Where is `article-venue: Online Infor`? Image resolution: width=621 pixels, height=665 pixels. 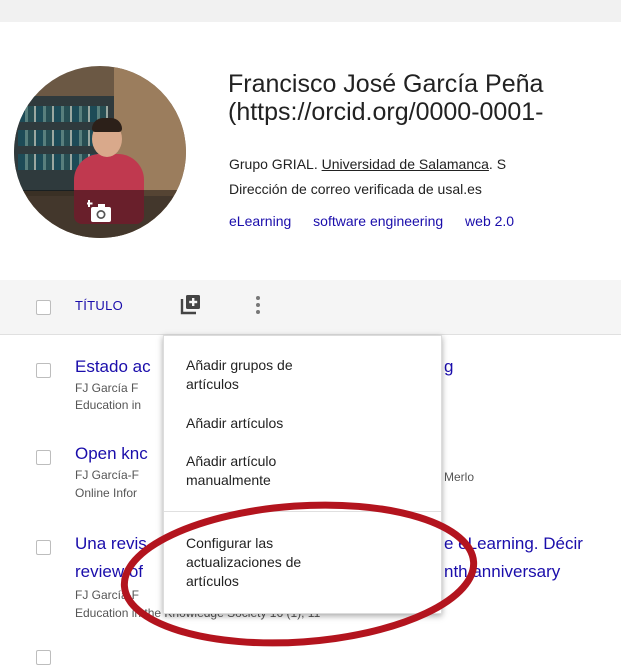
article-venue: Online Infor is located at coordinates (106, 493).